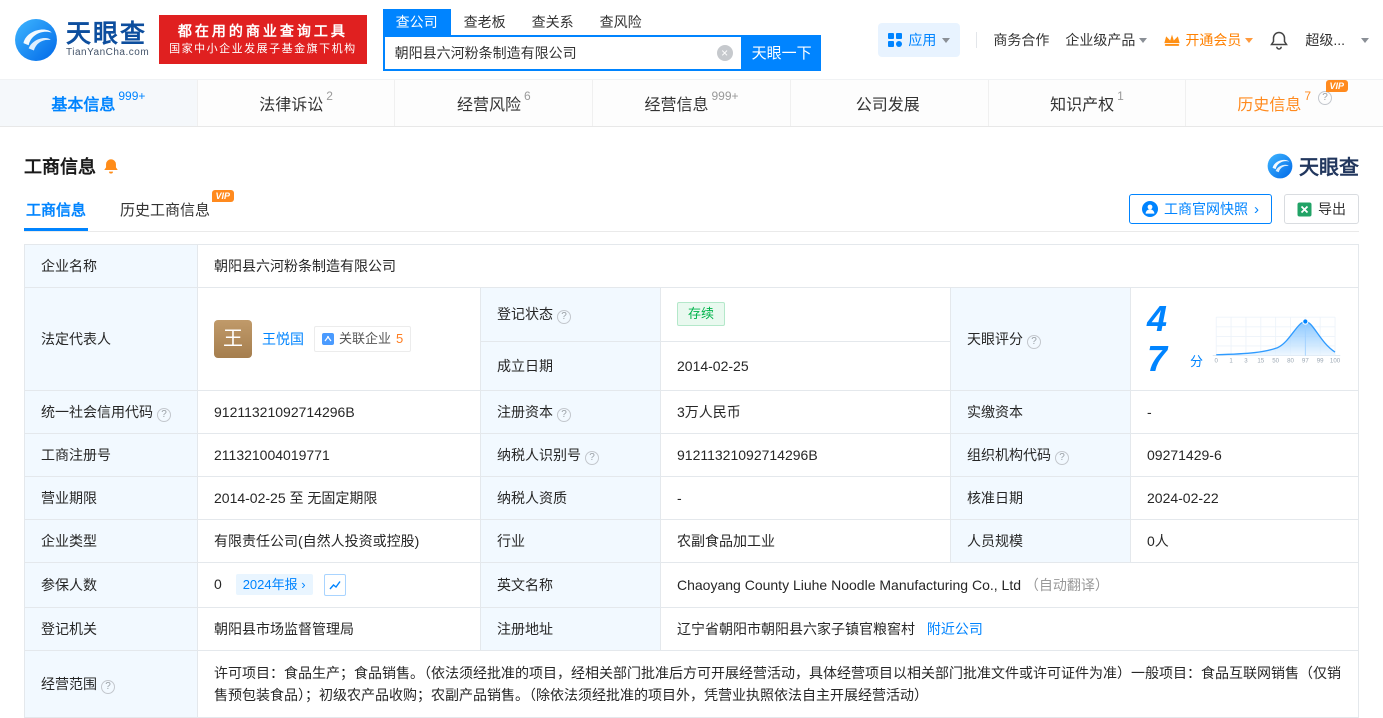  I want to click on tab-label: 法律诉讼, so click(291, 105).